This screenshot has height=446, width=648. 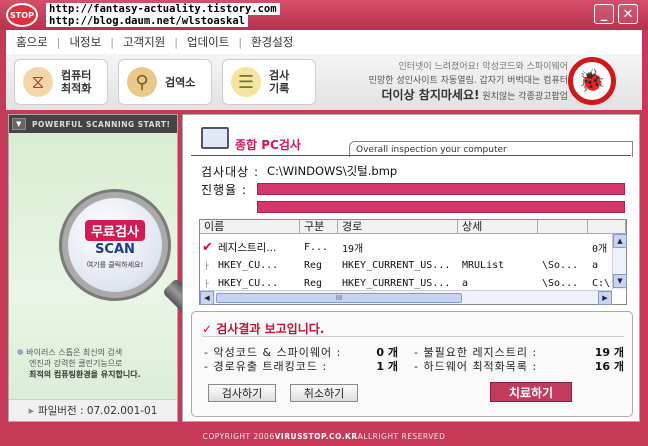 What do you see at coordinates (180, 82) in the screenshot?
I see `tool-quarantine-label: 검역소` at bounding box center [180, 82].